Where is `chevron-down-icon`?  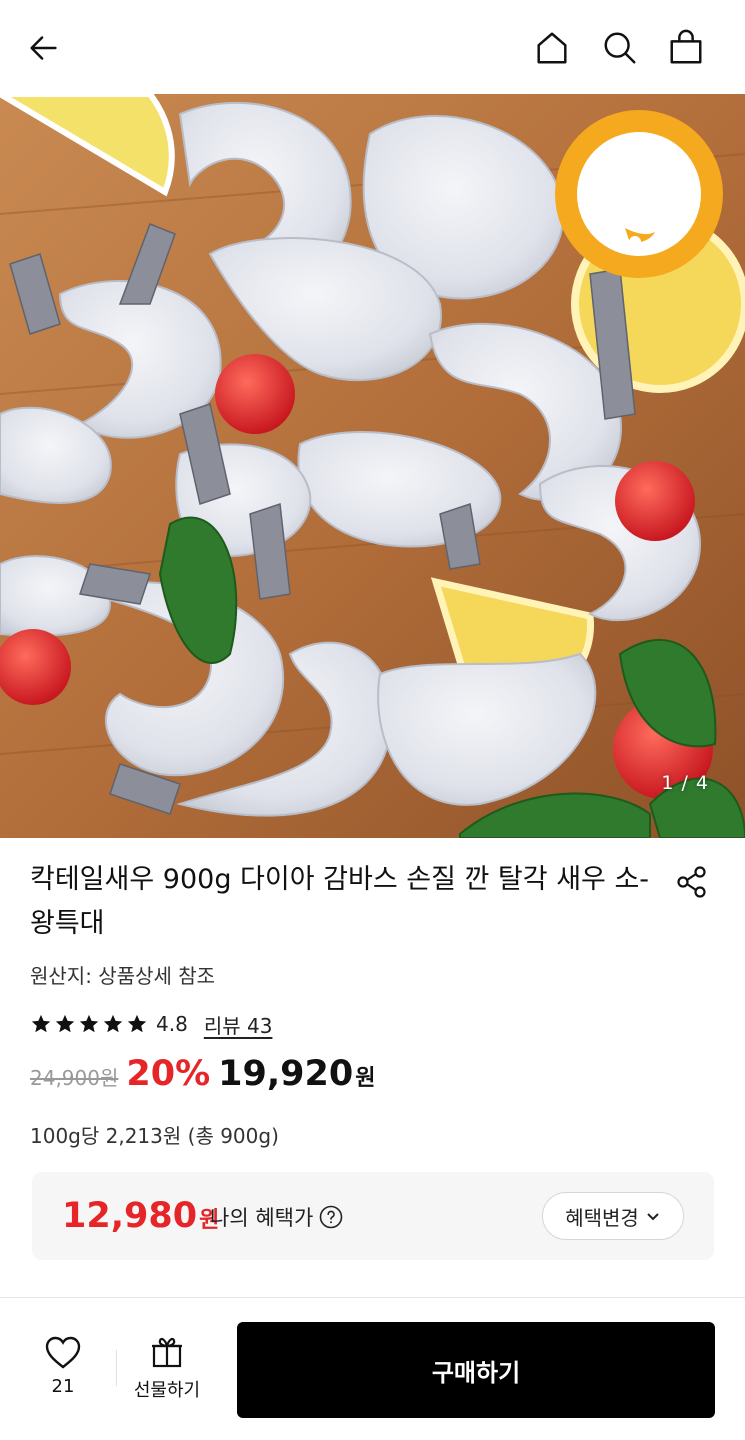
chevron-down-icon is located at coordinates (653, 1217).